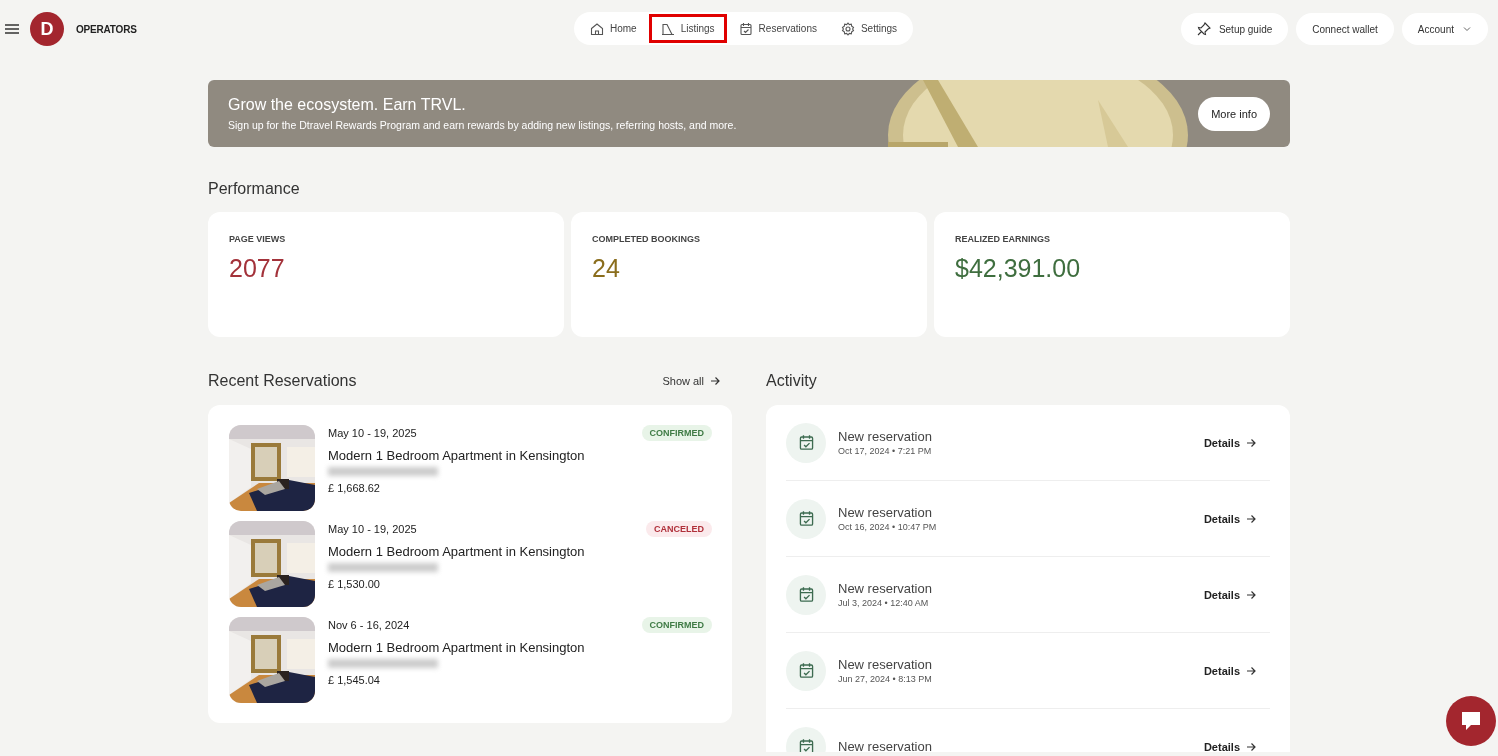 The height and width of the screenshot is (756, 1498). I want to click on settings-icon, so click(847, 28).